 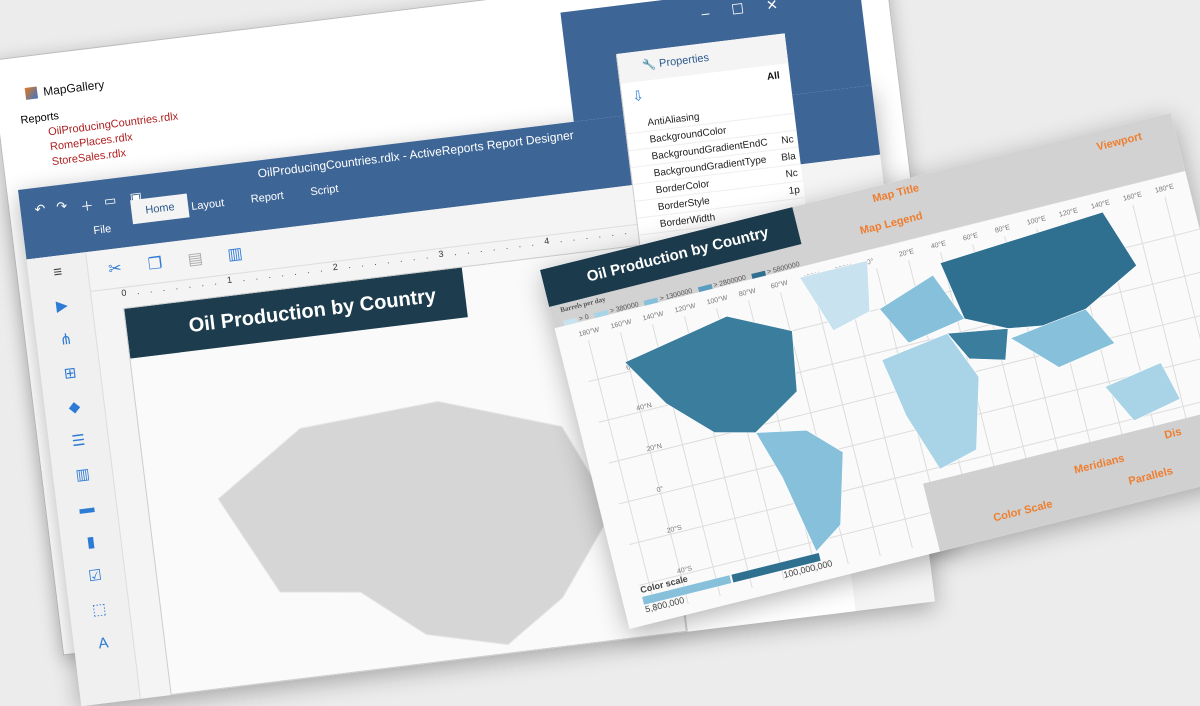 What do you see at coordinates (155, 264) in the screenshot?
I see `copy-icon: ❐` at bounding box center [155, 264].